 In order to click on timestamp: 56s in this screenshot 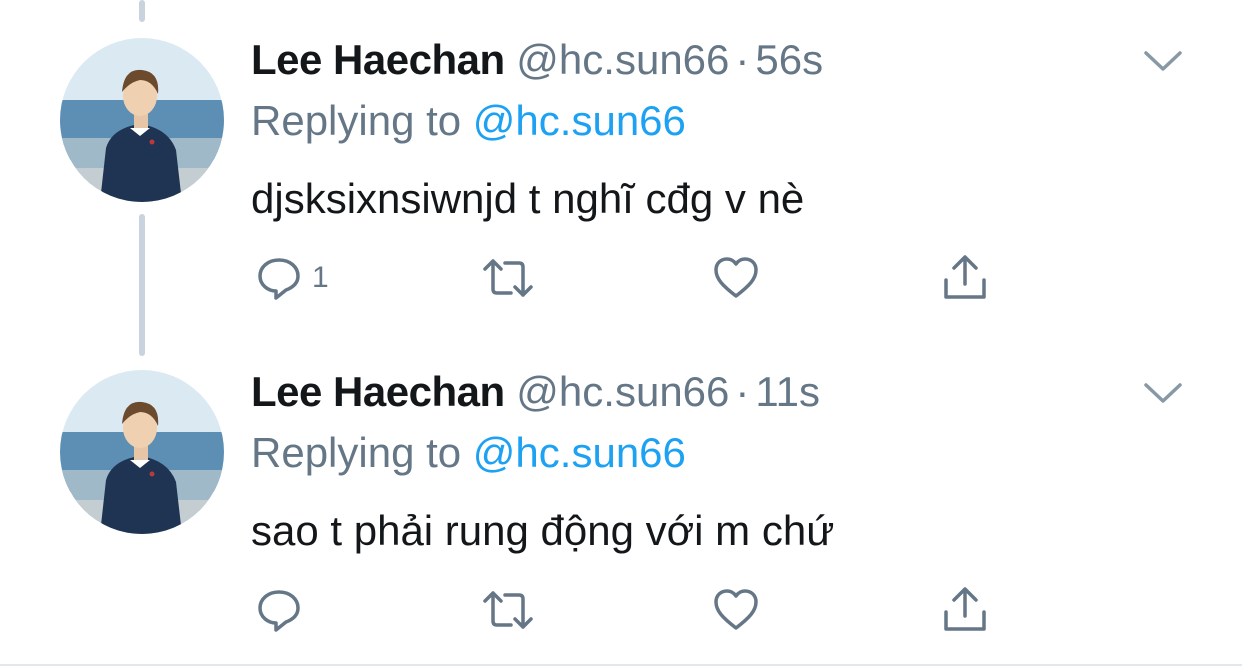, I will do `click(789, 59)`.